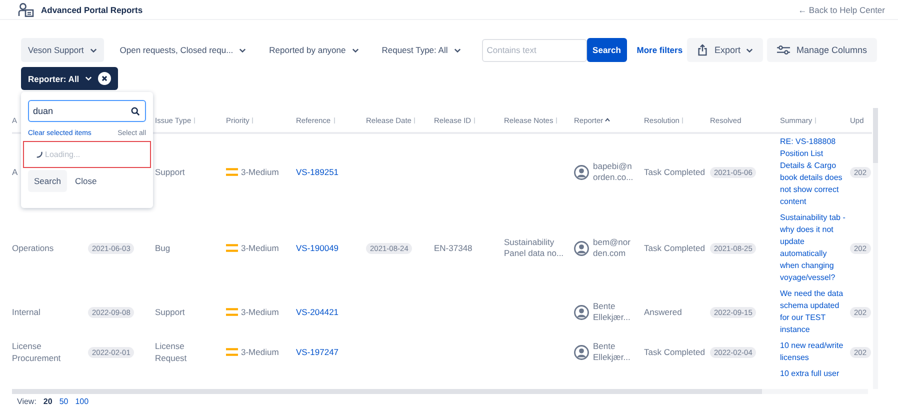 This screenshot has width=898, height=412. I want to click on summary-link: Sustainability tab - why does it not update automatically when changing voyage/vessel?, so click(814, 248).